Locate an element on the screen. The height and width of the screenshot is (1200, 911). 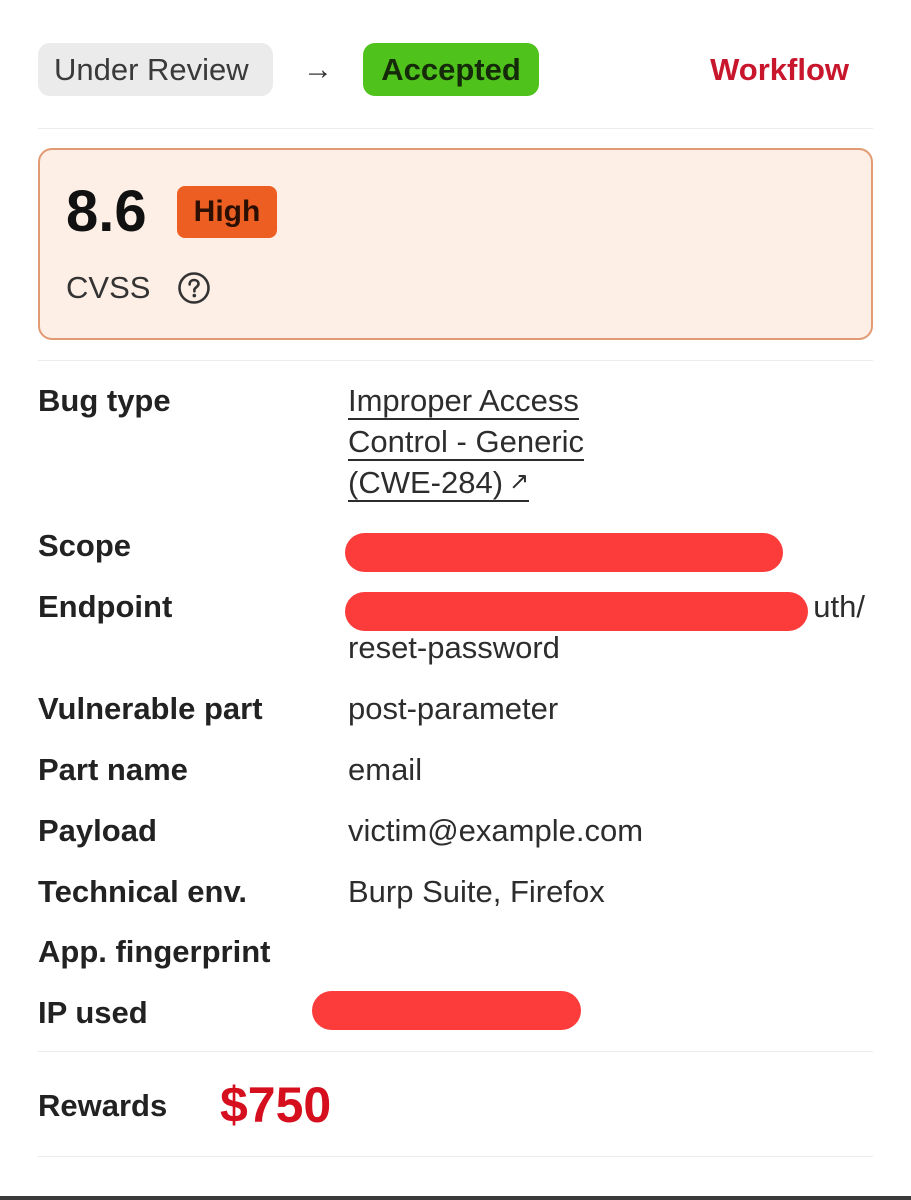
part-name-value: email is located at coordinates (385, 769).